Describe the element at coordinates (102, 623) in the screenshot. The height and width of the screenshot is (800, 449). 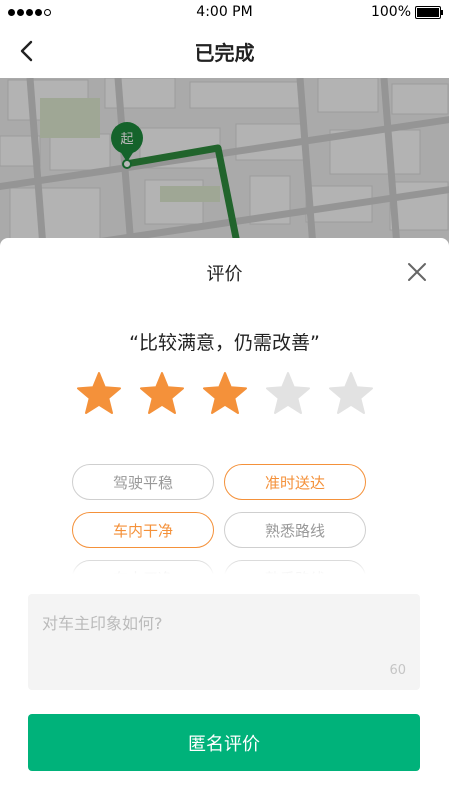
I see `comment-placeholder: 对车主印象如何?` at that location.